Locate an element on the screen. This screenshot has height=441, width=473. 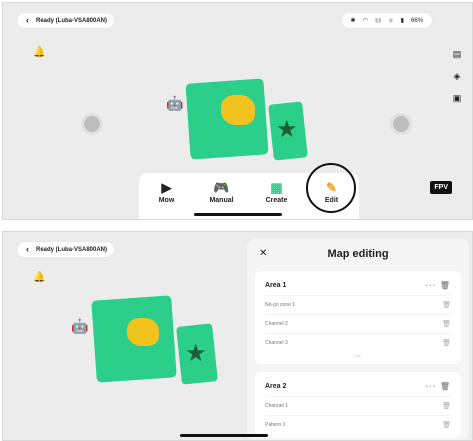
map-settings-icon: ▣ is located at coordinates (457, 98).